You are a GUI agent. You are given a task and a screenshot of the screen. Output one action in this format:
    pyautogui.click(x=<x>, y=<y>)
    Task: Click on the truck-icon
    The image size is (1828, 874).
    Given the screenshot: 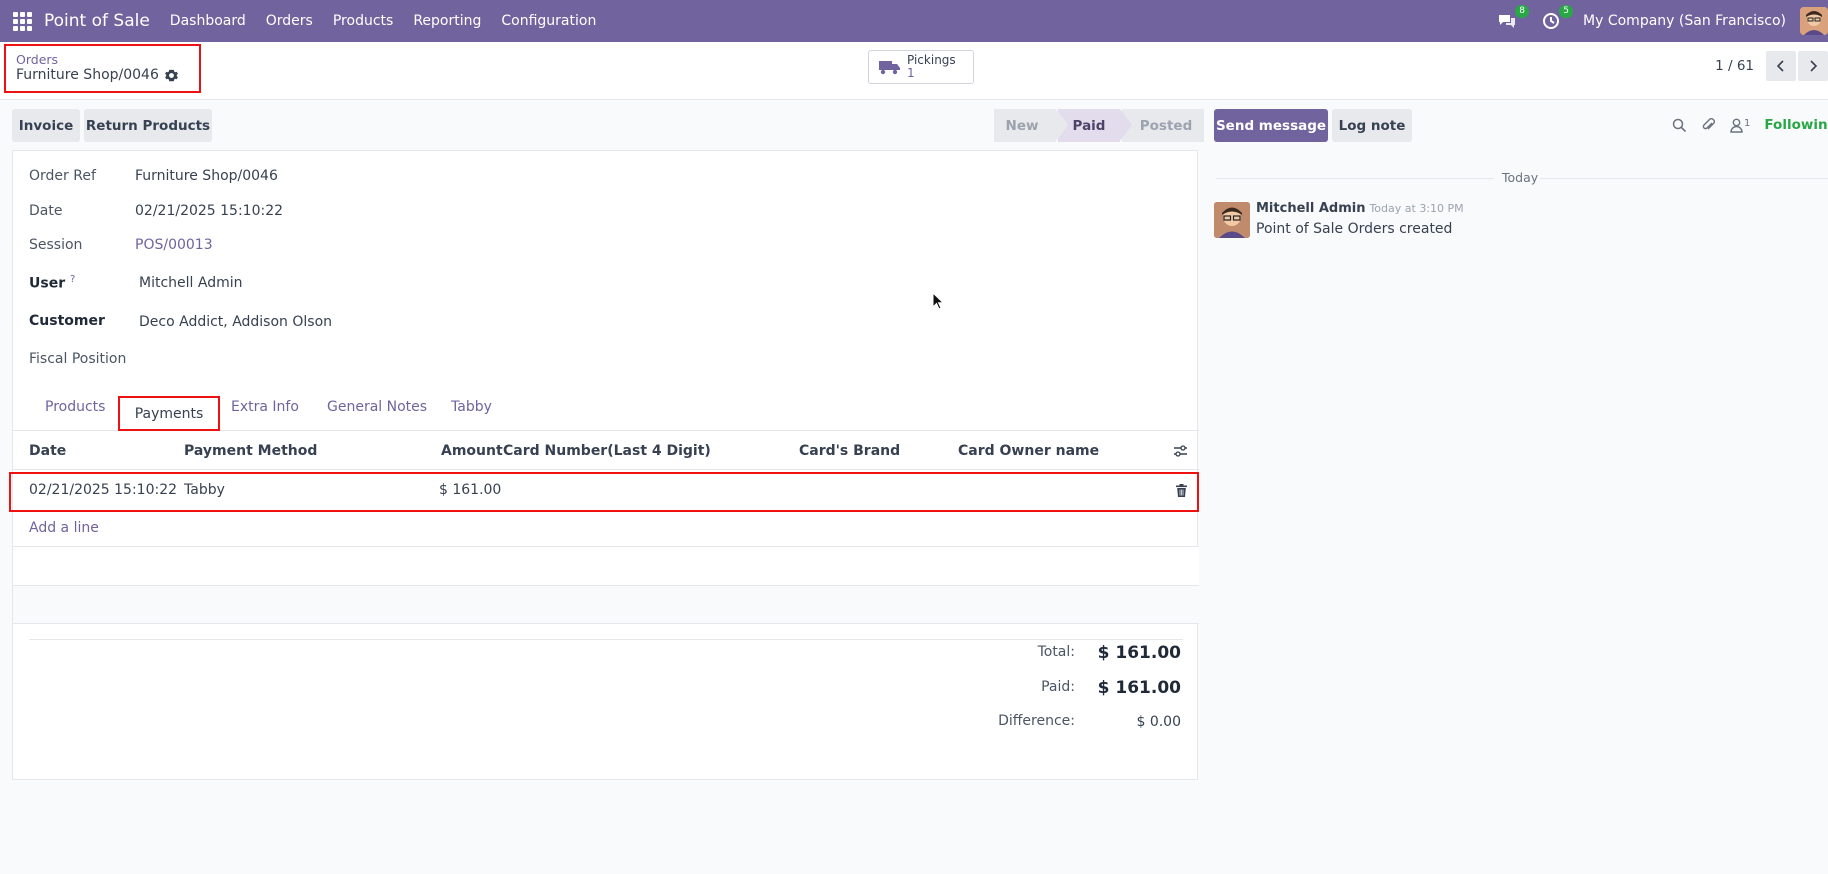 What is the action you would take?
    pyautogui.click(x=889, y=68)
    